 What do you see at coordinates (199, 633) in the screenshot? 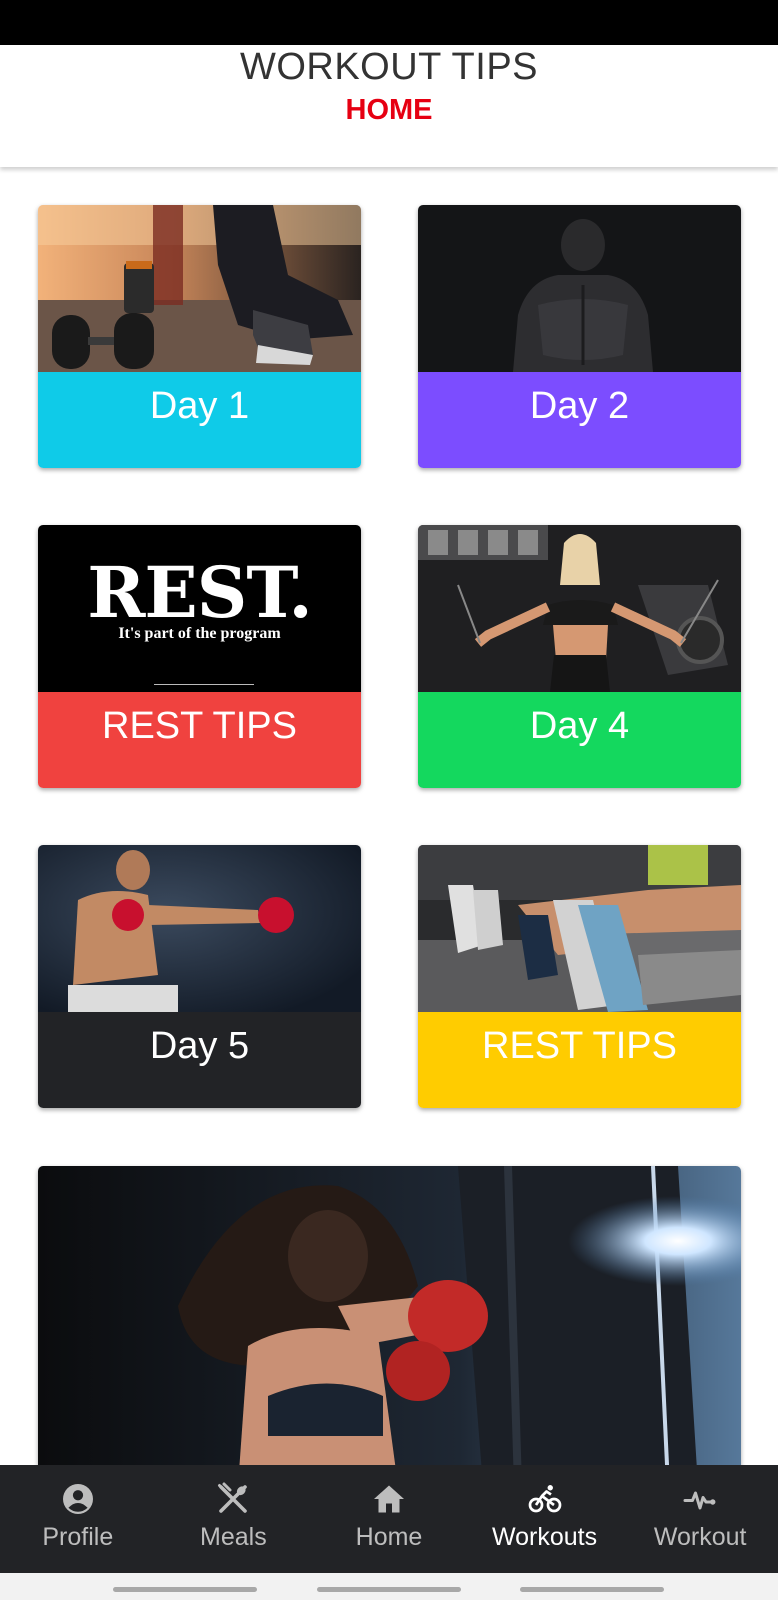
I see `poster-subtitle: It's part of the program` at bounding box center [199, 633].